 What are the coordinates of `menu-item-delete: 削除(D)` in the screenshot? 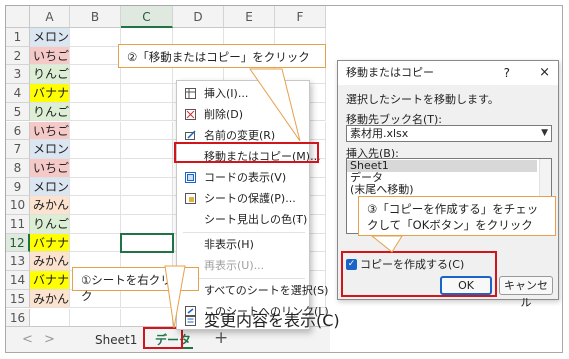 It's located at (243, 114).